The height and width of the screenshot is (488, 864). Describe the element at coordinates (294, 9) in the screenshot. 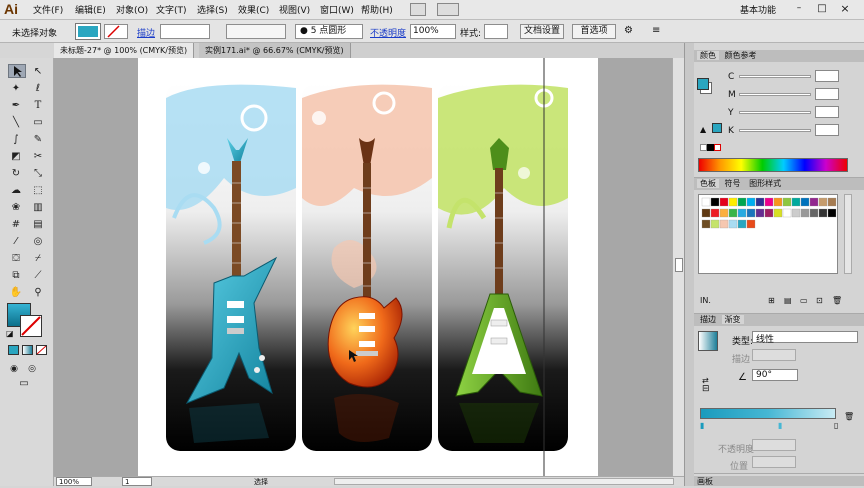

I see `menu-view: 视图(V)` at that location.